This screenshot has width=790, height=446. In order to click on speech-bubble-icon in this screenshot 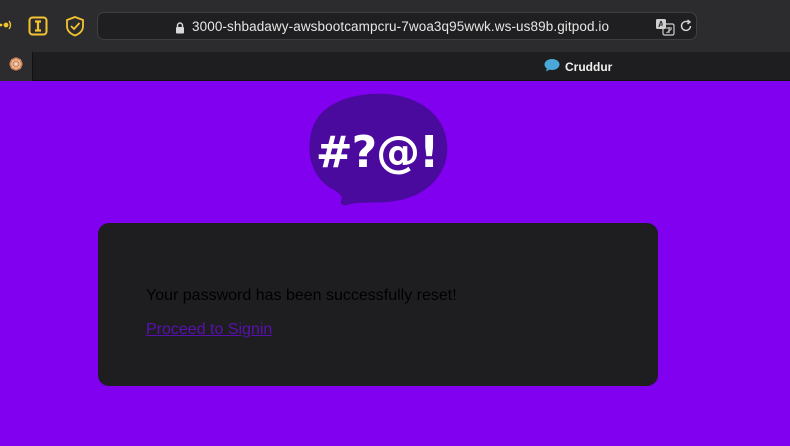, I will do `click(552, 67)`.